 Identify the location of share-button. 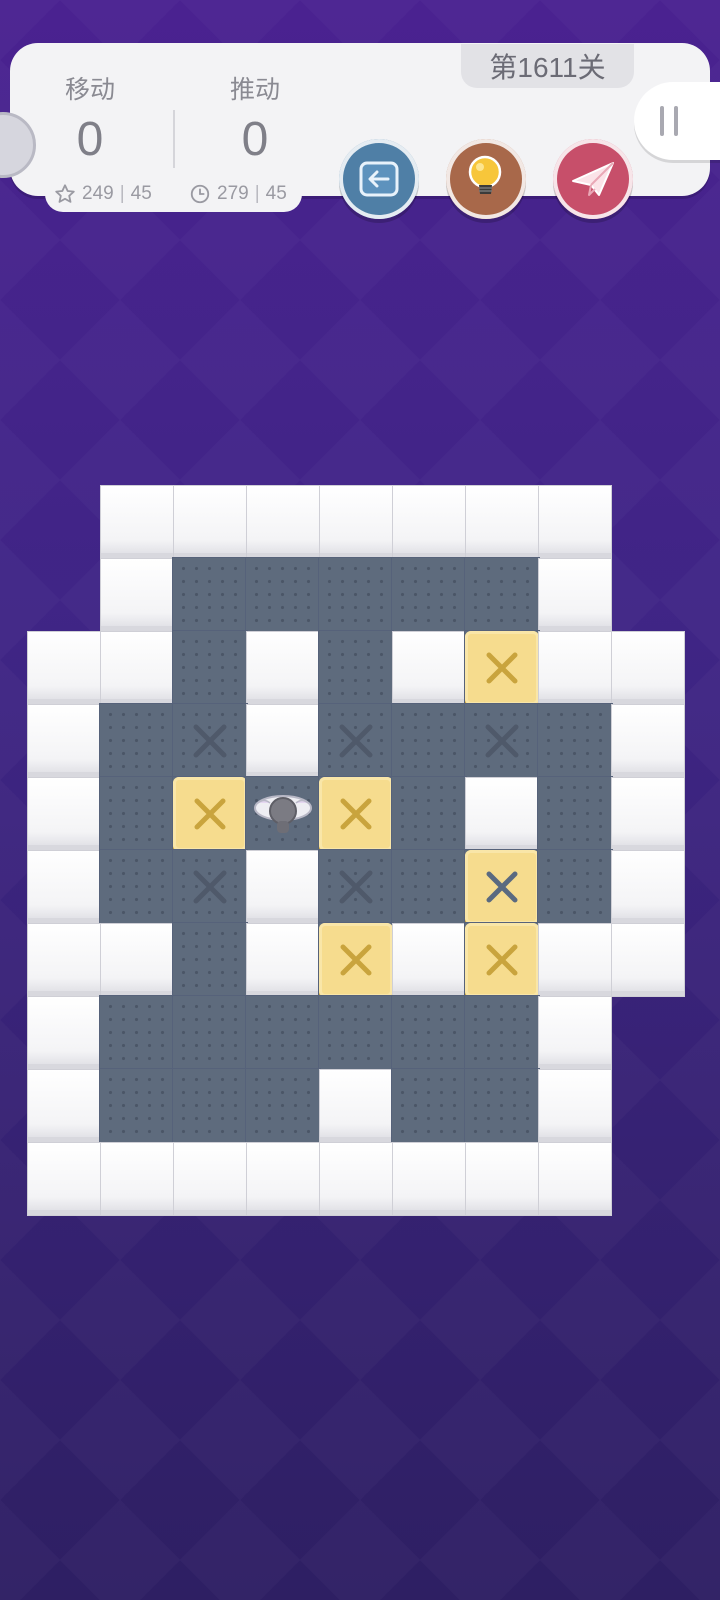
(593, 179).